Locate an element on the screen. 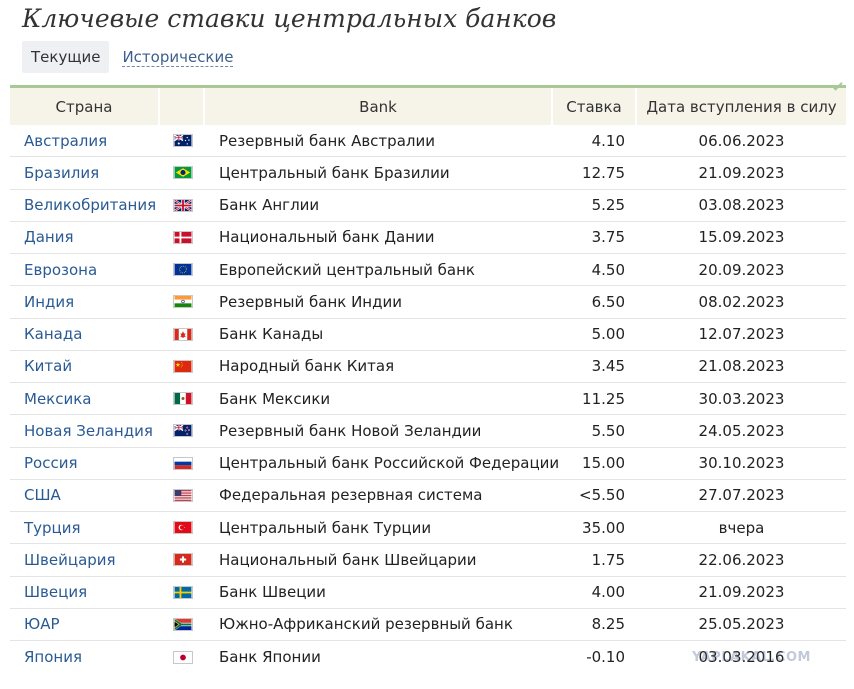 This screenshot has width=854, height=689. header-bank: Bank is located at coordinates (379, 106).